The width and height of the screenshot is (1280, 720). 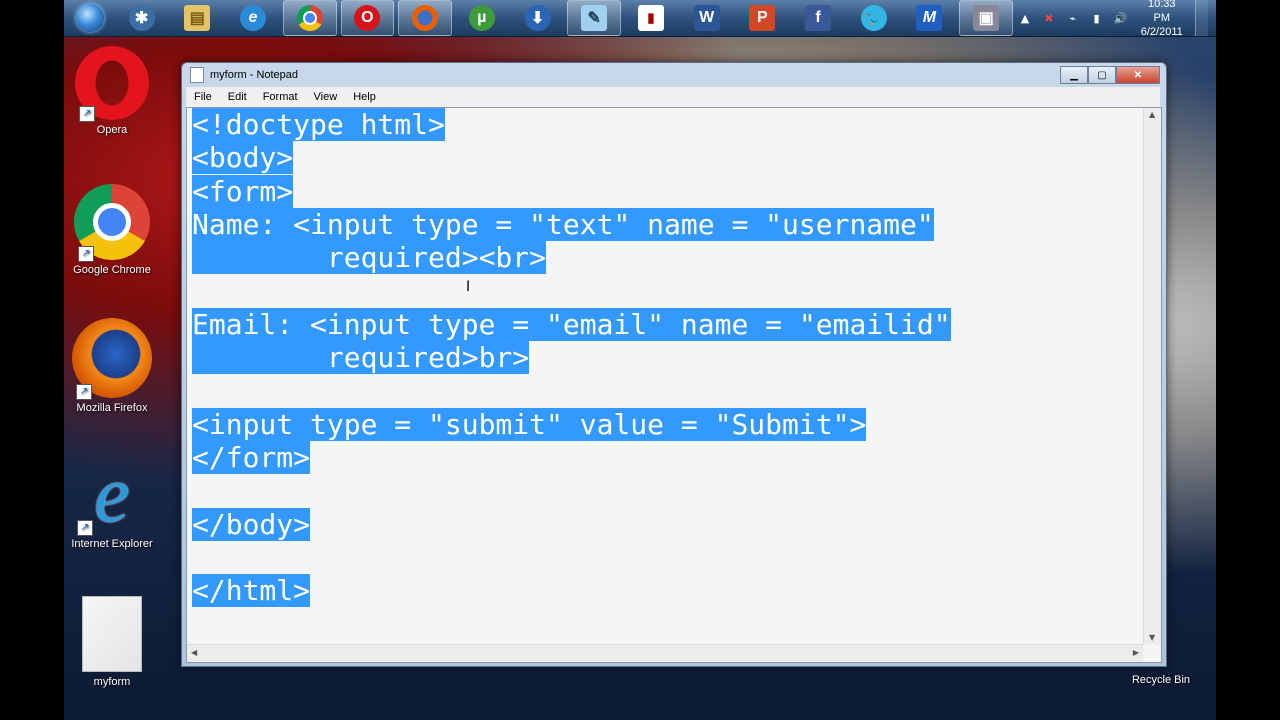 I want to click on menu-format: Format, so click(x=280, y=97).